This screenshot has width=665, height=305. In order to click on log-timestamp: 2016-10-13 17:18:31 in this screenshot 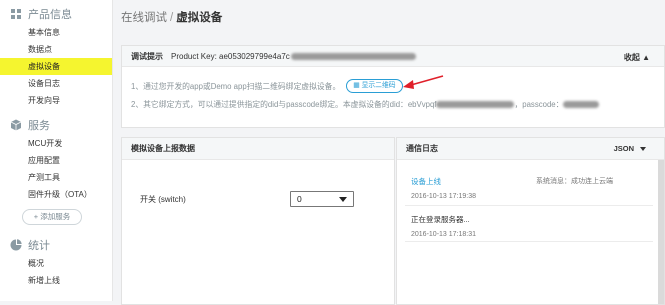, I will do `click(443, 234)`.